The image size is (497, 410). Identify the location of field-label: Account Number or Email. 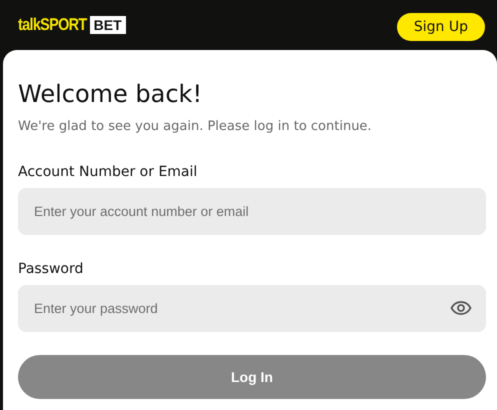
(108, 172).